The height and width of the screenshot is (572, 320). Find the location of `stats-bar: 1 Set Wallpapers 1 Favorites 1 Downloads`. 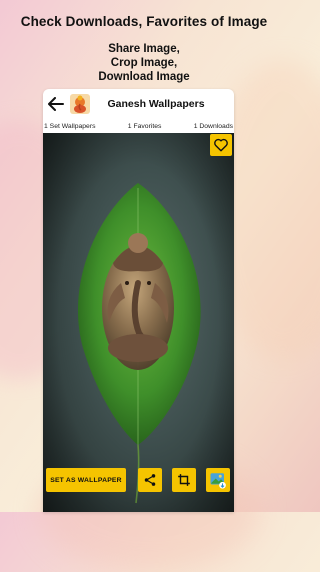

stats-bar: 1 Set Wallpapers 1 Favorites 1 Downloads is located at coordinates (138, 126).